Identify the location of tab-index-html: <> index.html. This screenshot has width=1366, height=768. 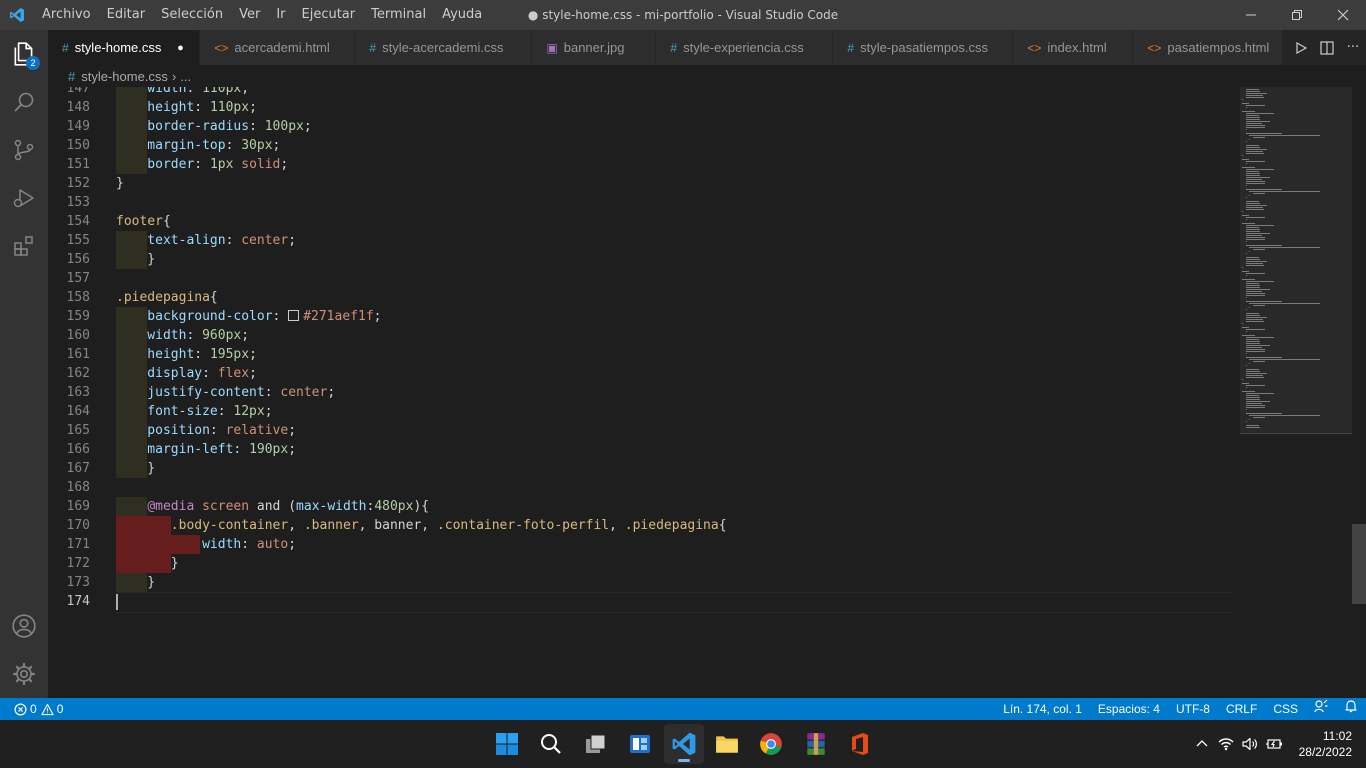
(1073, 47).